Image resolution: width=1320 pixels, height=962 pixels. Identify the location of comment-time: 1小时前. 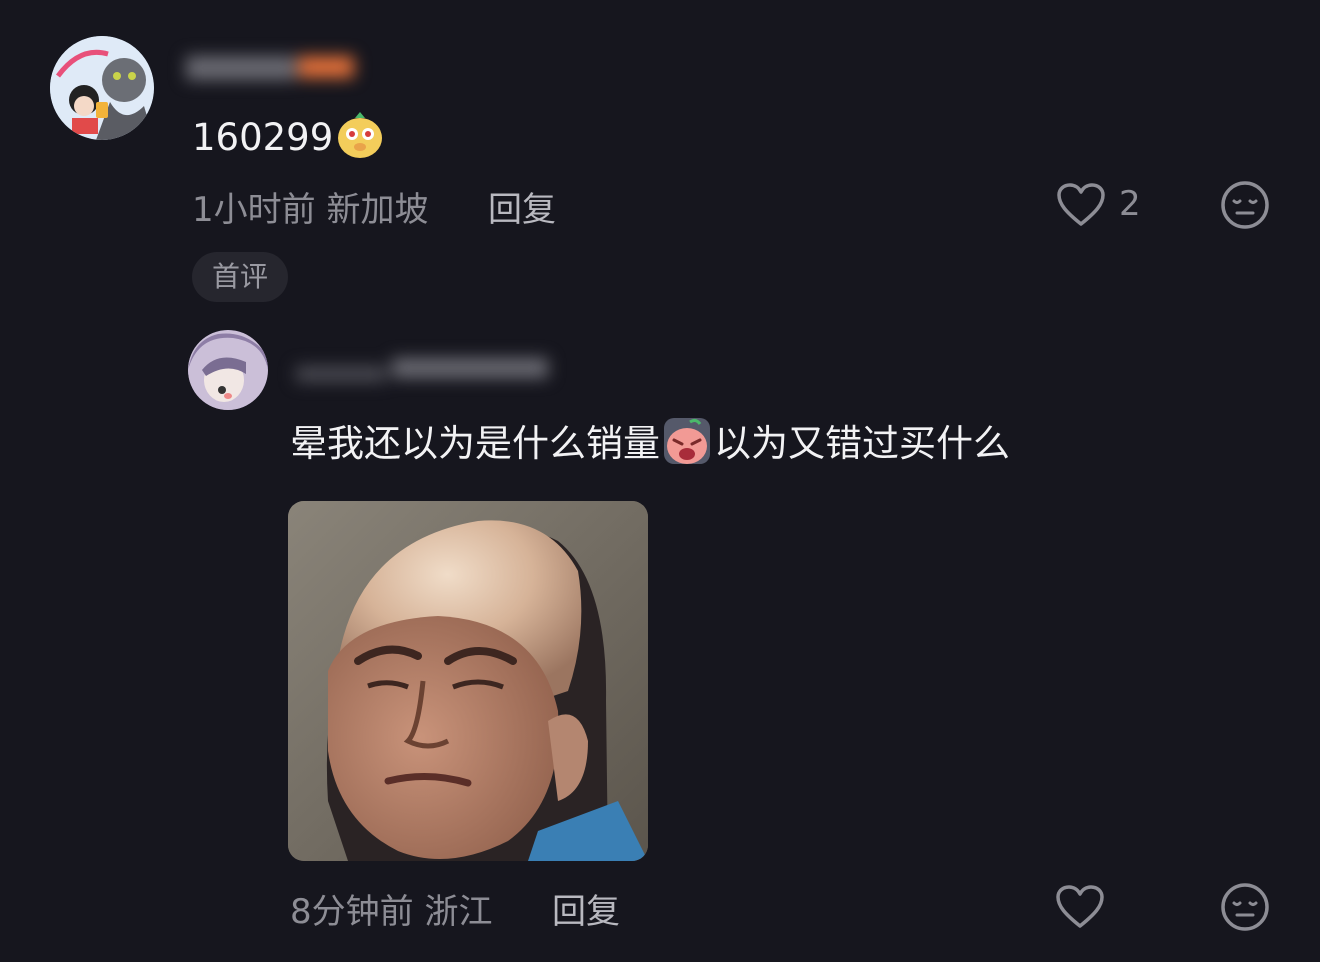
(254, 210).